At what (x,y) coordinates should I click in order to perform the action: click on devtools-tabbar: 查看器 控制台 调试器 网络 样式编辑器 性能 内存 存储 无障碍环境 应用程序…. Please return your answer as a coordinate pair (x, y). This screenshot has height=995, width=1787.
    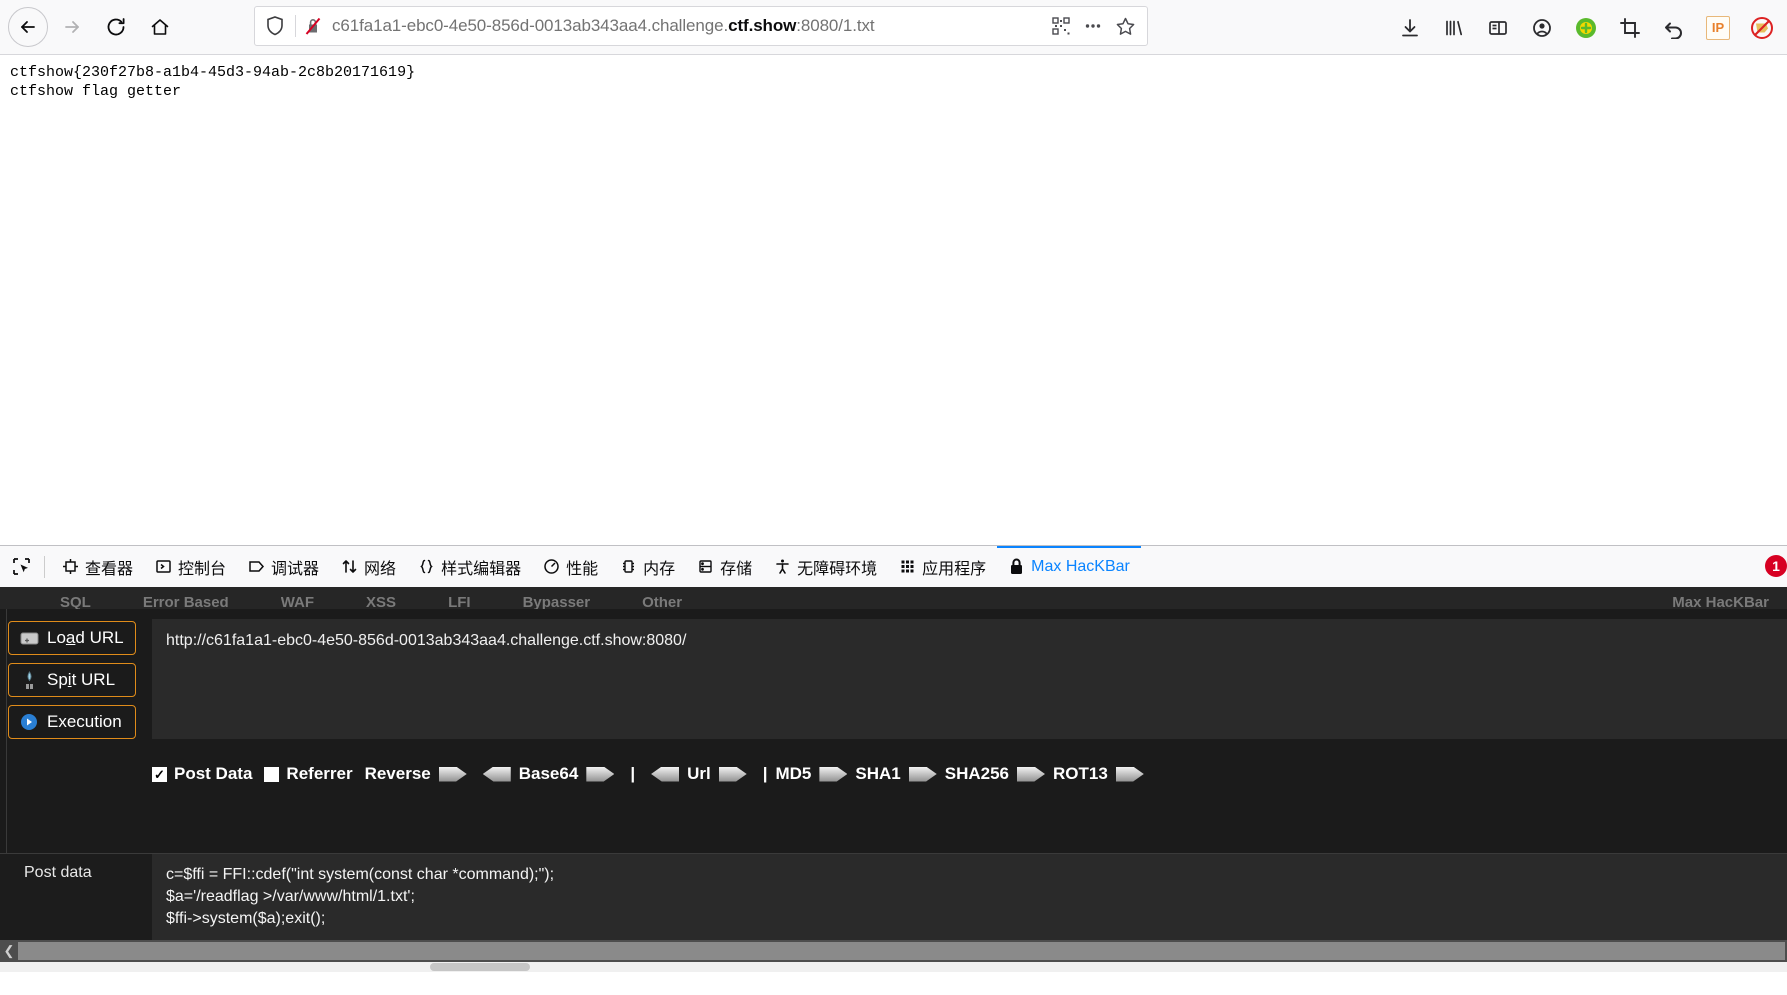
    Looking at the image, I should click on (893, 567).